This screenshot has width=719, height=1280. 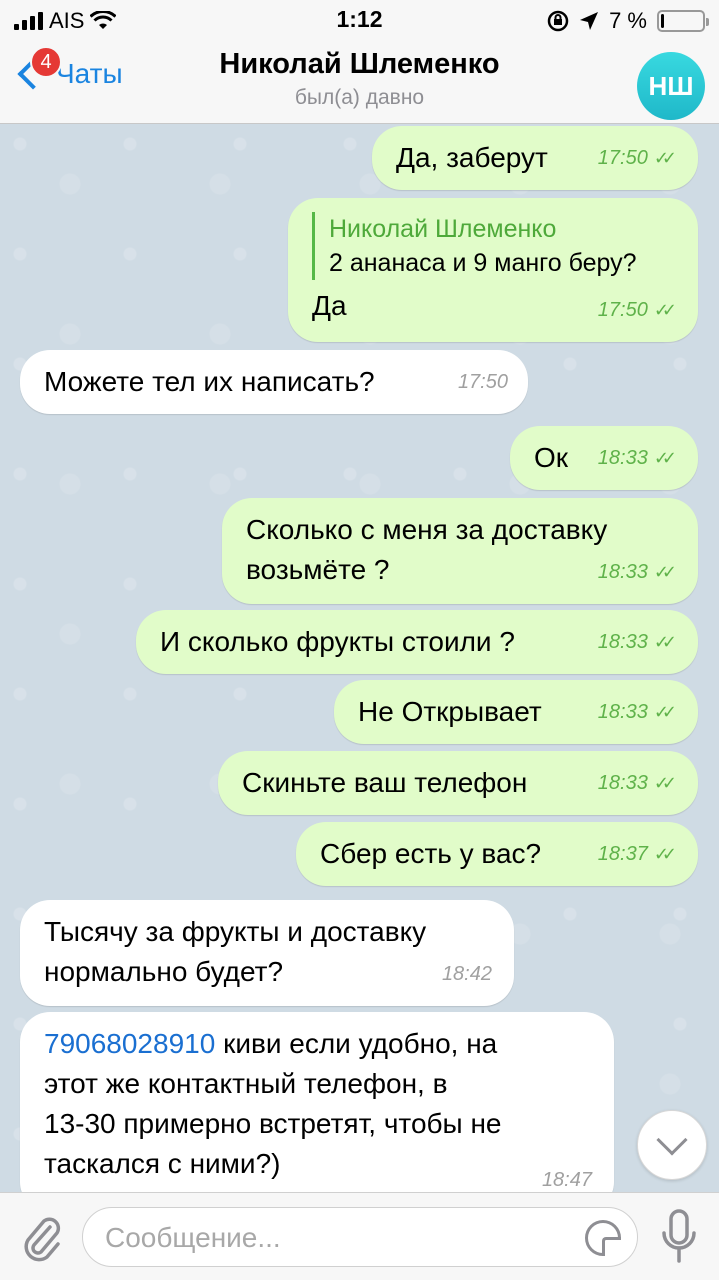 What do you see at coordinates (472, 157) in the screenshot?
I see `message-text: Да, заберут` at bounding box center [472, 157].